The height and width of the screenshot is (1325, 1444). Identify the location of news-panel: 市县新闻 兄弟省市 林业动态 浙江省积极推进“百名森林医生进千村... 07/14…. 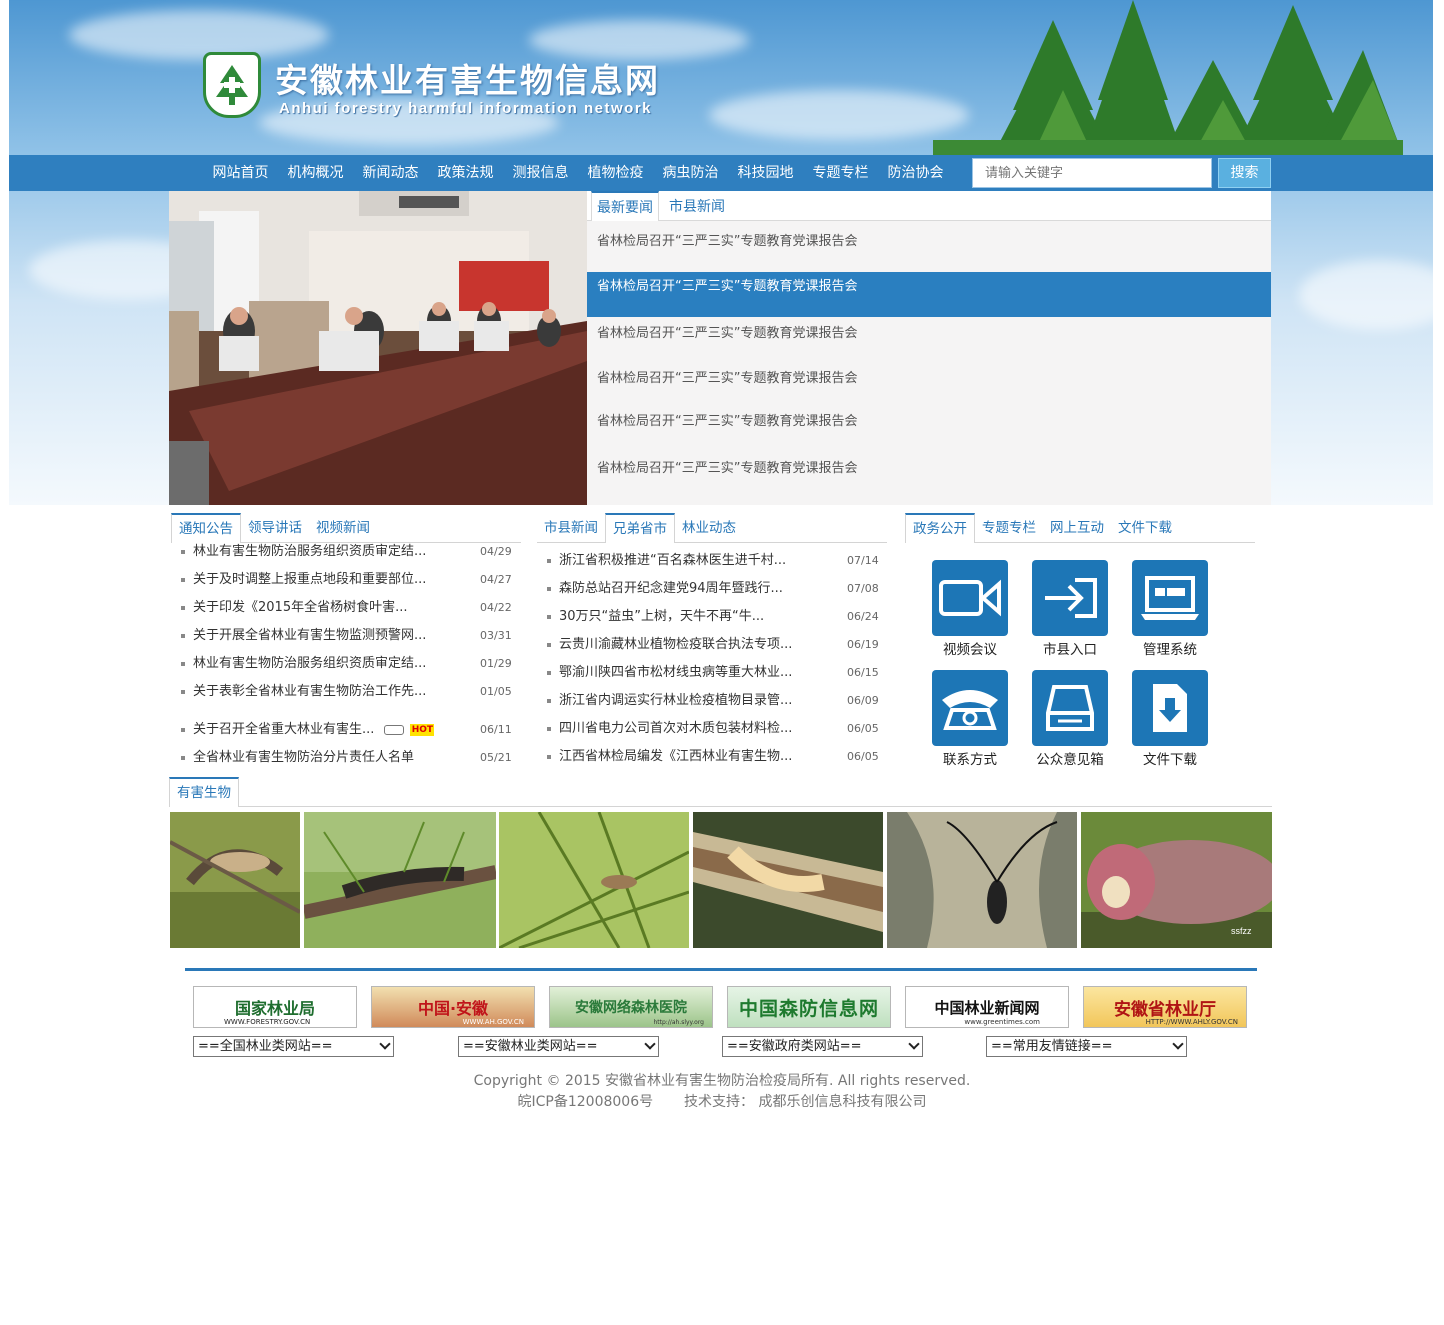
(712, 643).